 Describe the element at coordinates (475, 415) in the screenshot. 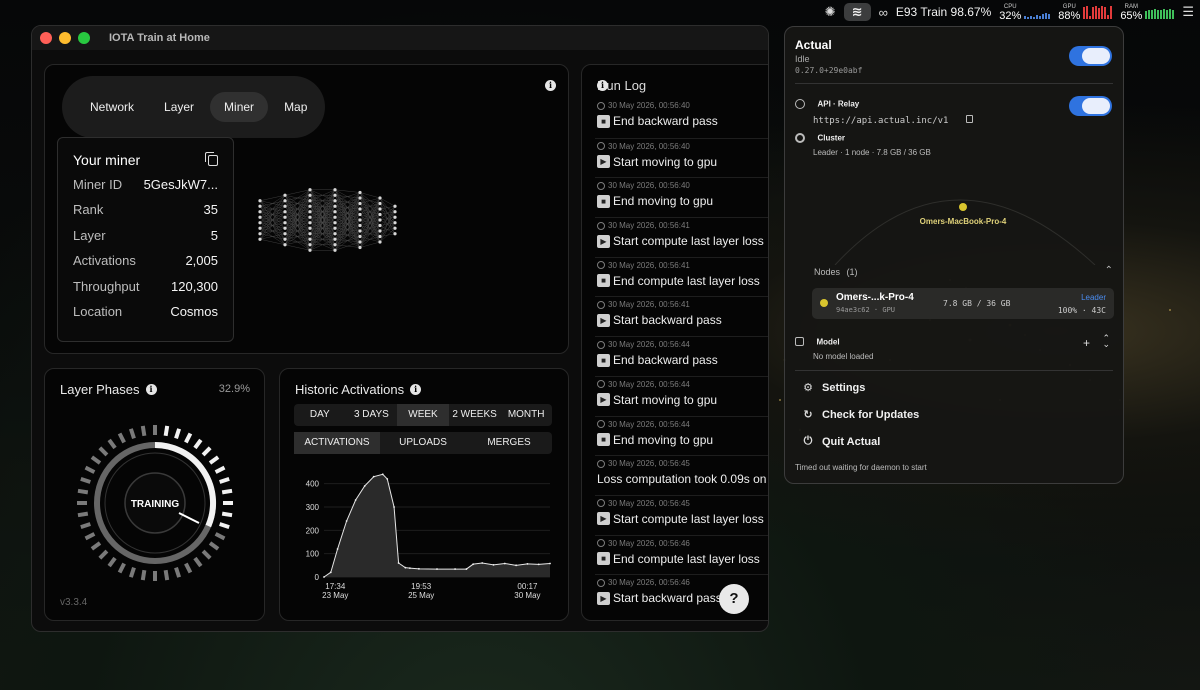

I see `range-2-weeks: 2 WEEKS` at that location.